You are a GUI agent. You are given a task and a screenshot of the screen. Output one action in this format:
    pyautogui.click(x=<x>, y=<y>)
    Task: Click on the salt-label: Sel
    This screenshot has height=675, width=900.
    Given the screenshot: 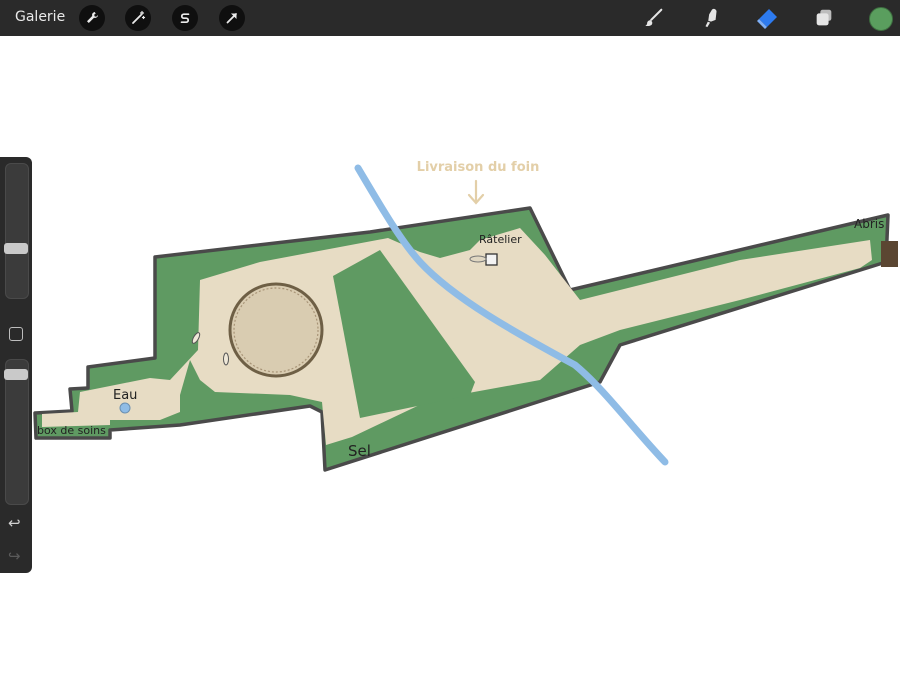 What is the action you would take?
    pyautogui.click(x=359, y=451)
    